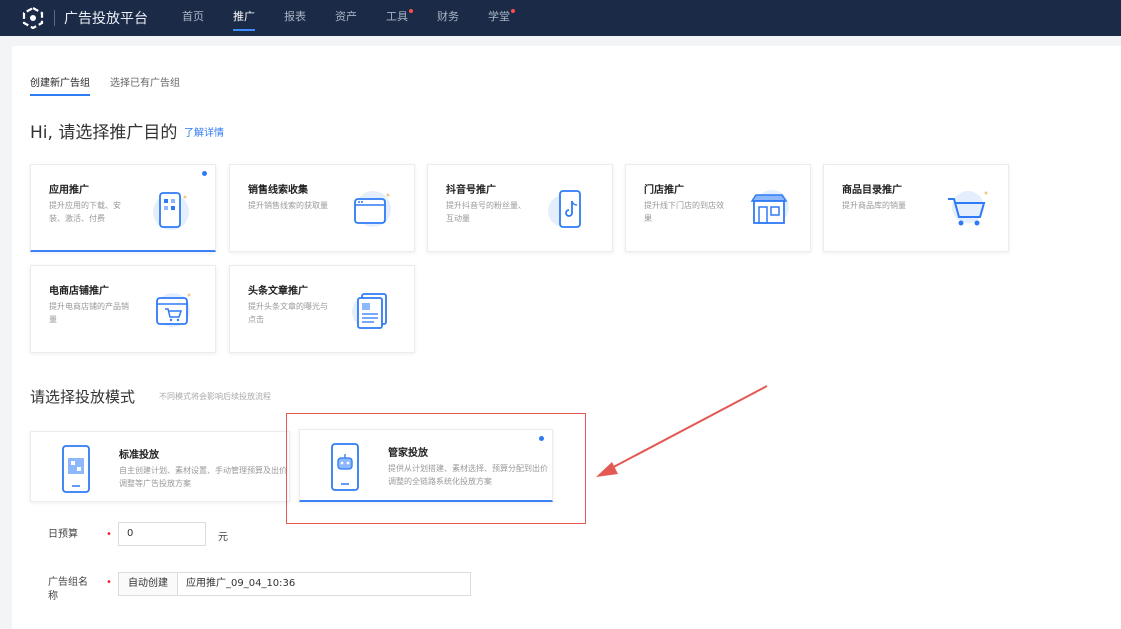 Image resolution: width=1121 pixels, height=629 pixels. Describe the element at coordinates (769, 207) in the screenshot. I see `storefront-icon` at that location.